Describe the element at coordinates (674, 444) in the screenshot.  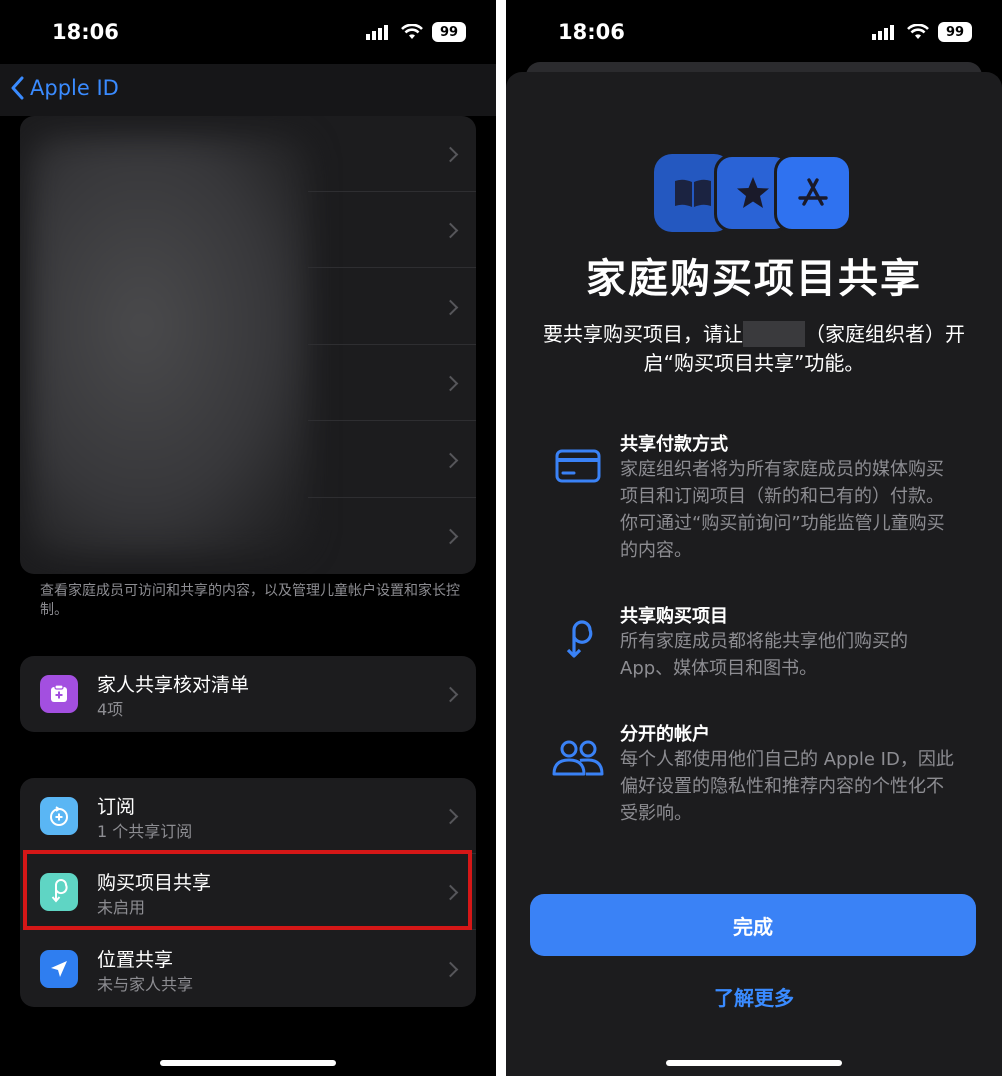
I see `feature-title: 共享付款方式` at that location.